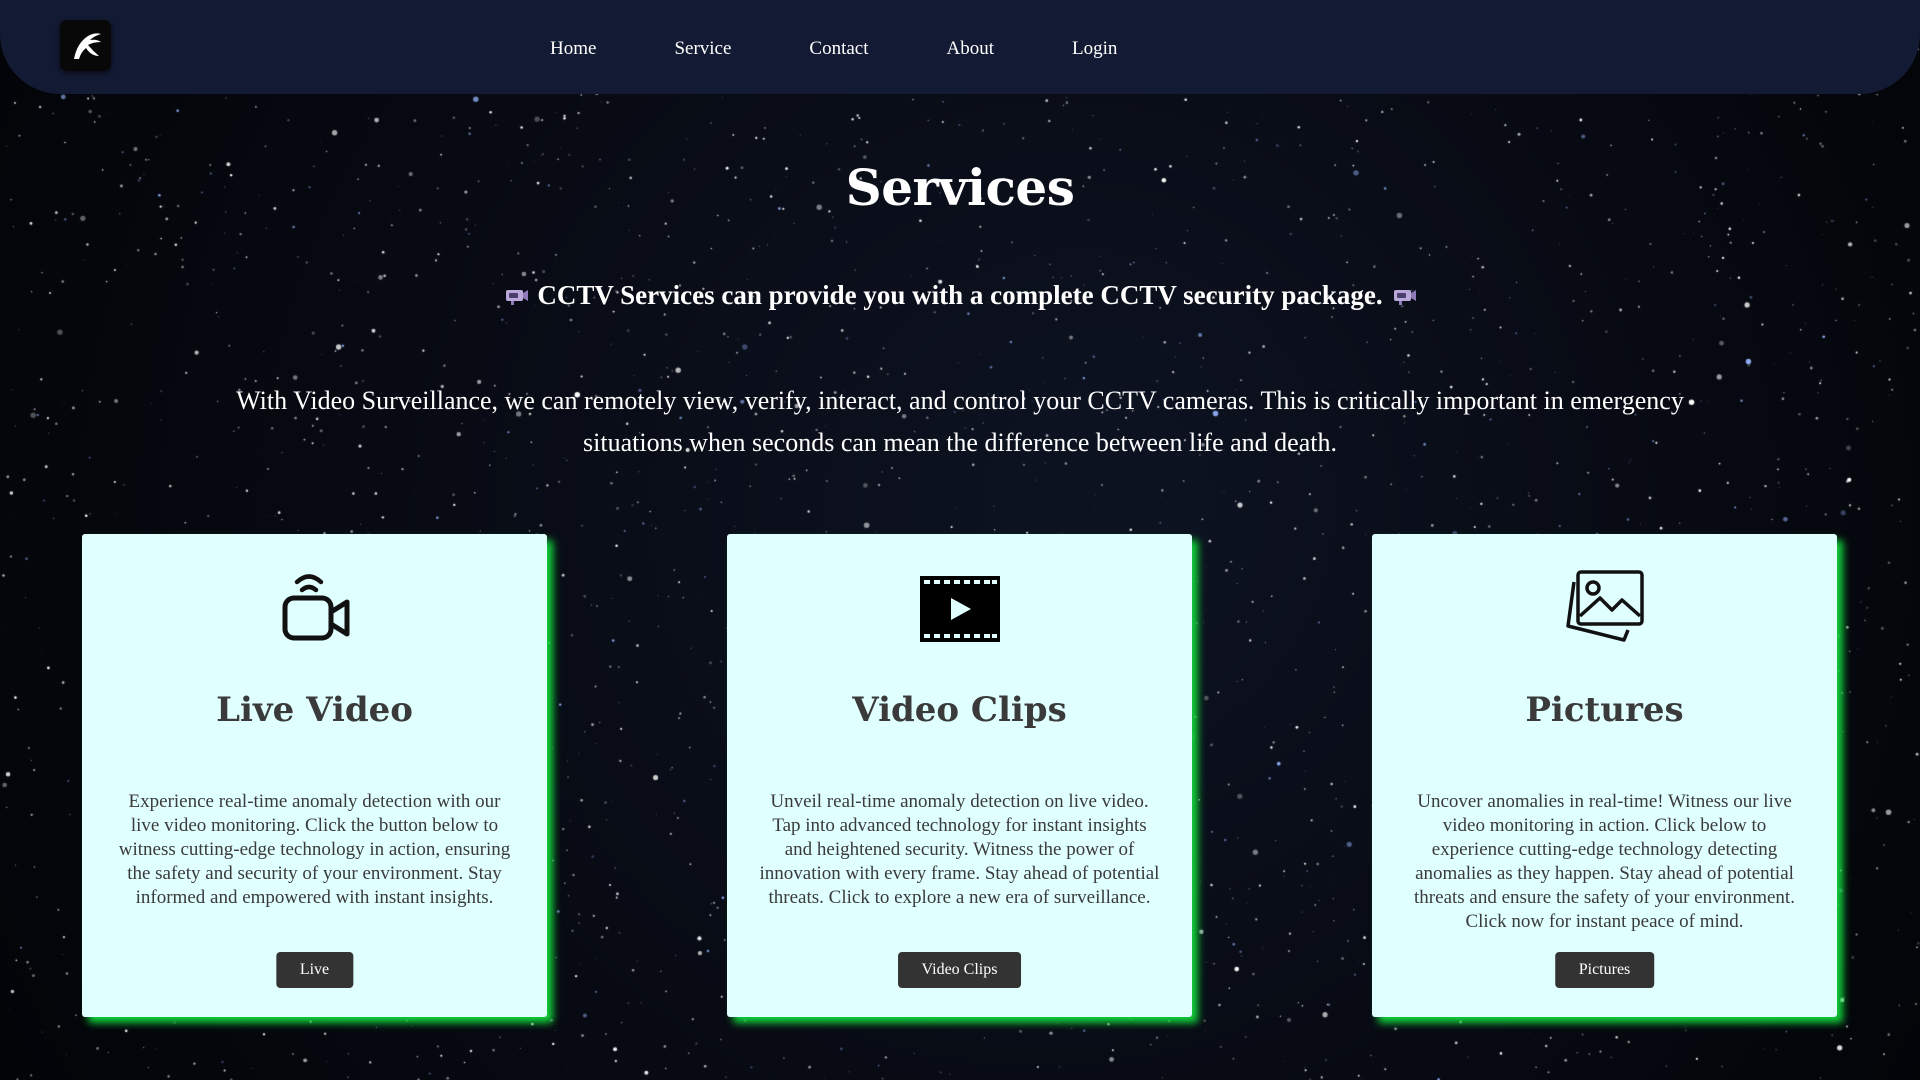  I want to click on nav-service: Service, so click(702, 49).